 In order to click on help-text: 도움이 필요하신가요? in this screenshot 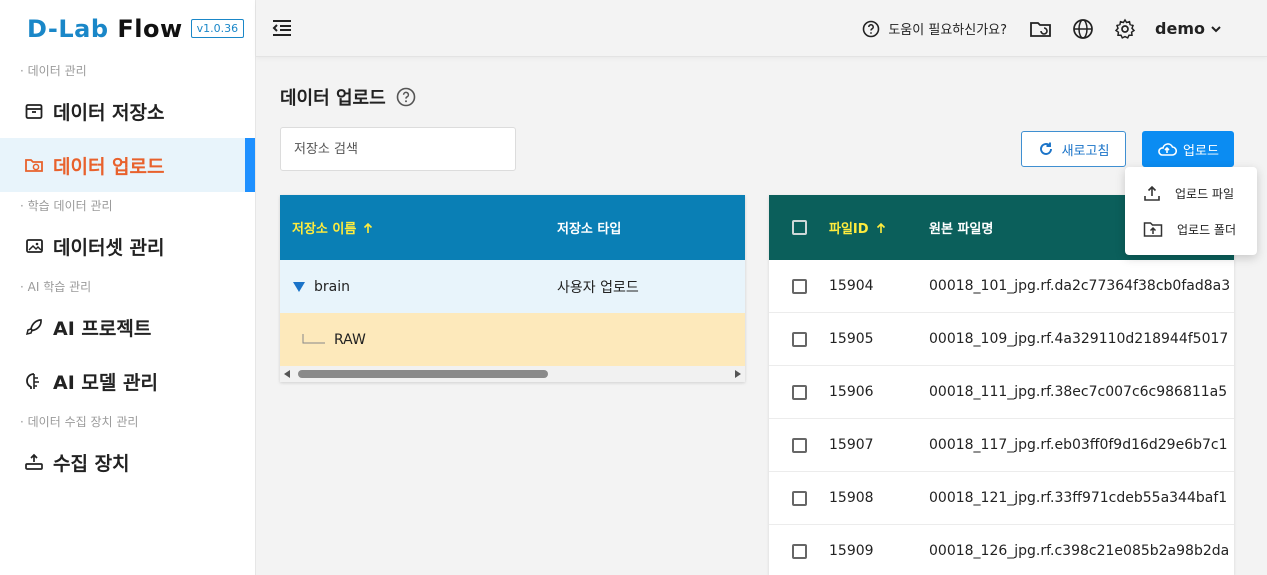, I will do `click(948, 30)`.